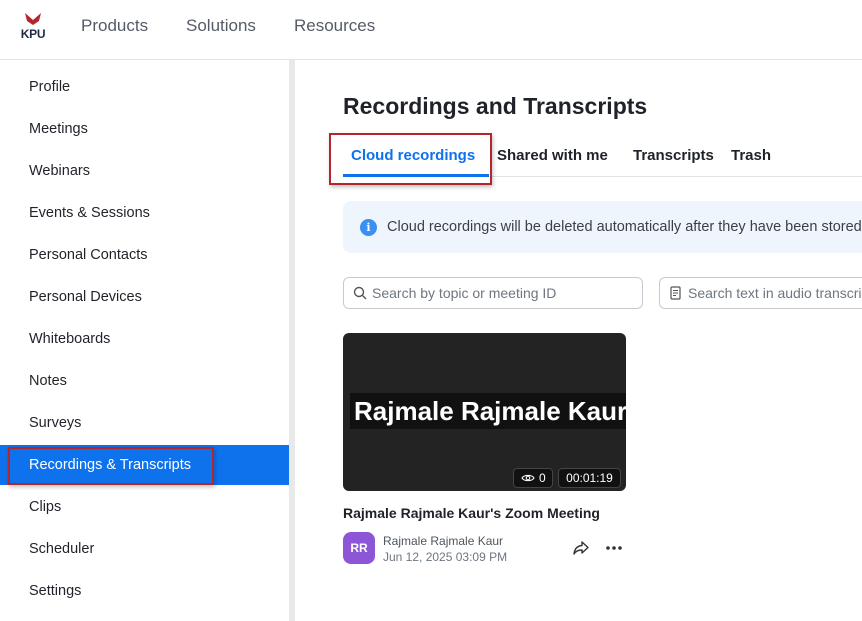  Describe the element at coordinates (443, 541) in the screenshot. I see `host-name: Rajmale Rajmale Kaur` at that location.